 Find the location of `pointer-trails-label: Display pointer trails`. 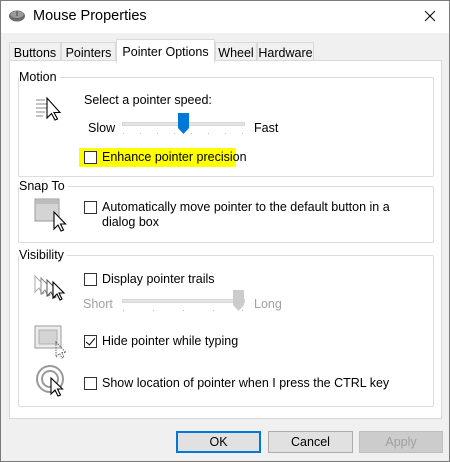

pointer-trails-label: Display pointer trails is located at coordinates (158, 279).